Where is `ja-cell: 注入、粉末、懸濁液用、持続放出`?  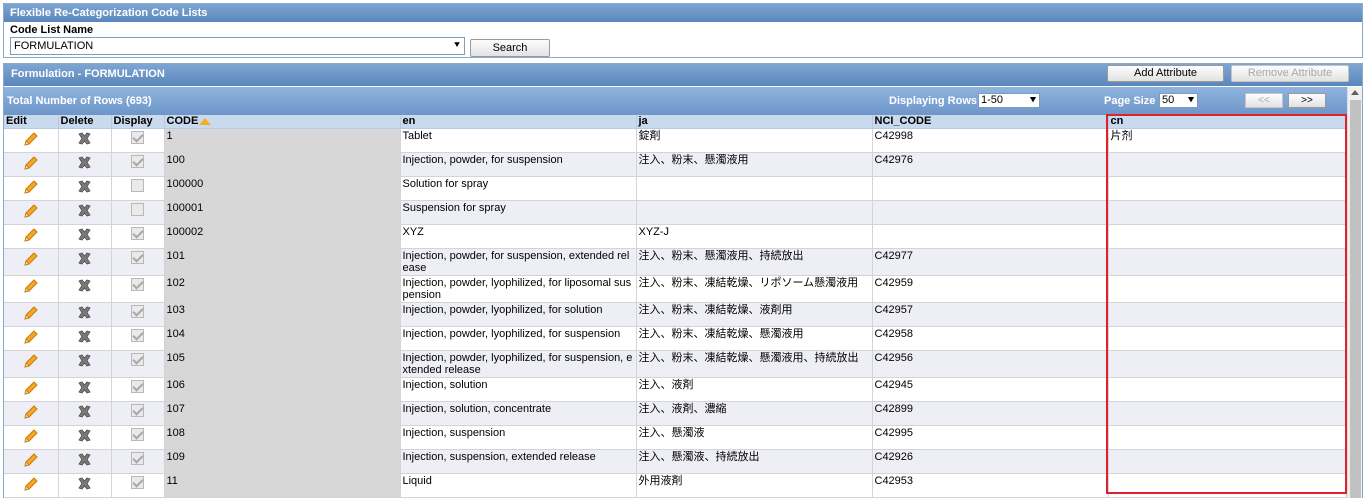 ja-cell: 注入、粉末、懸濁液用、持続放出 is located at coordinates (754, 262).